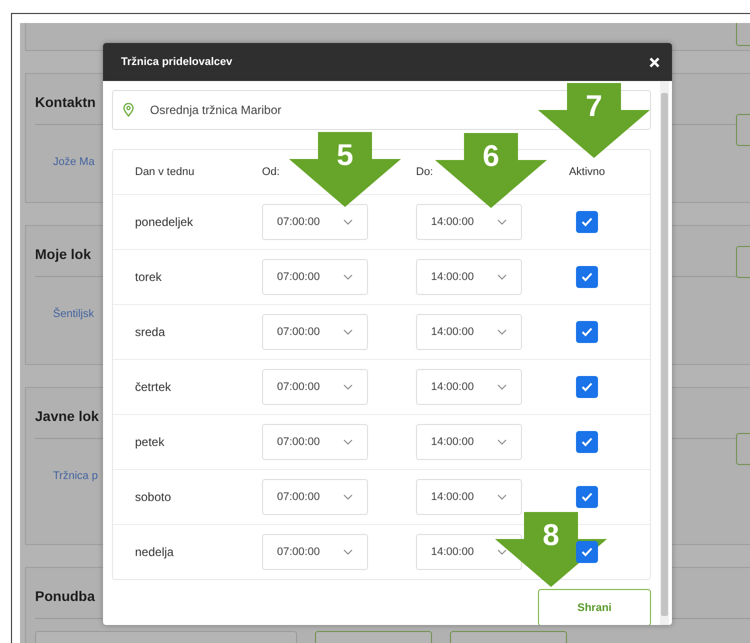  What do you see at coordinates (491, 157) in the screenshot?
I see `callout-number: 6` at bounding box center [491, 157].